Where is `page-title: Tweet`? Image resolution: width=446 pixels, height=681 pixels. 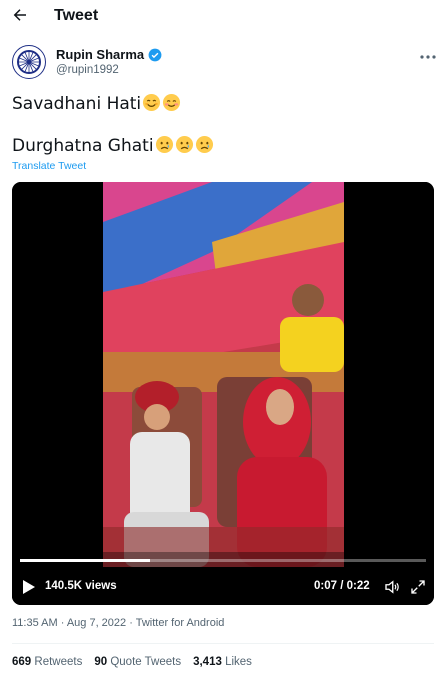
page-title: Tweet is located at coordinates (76, 15).